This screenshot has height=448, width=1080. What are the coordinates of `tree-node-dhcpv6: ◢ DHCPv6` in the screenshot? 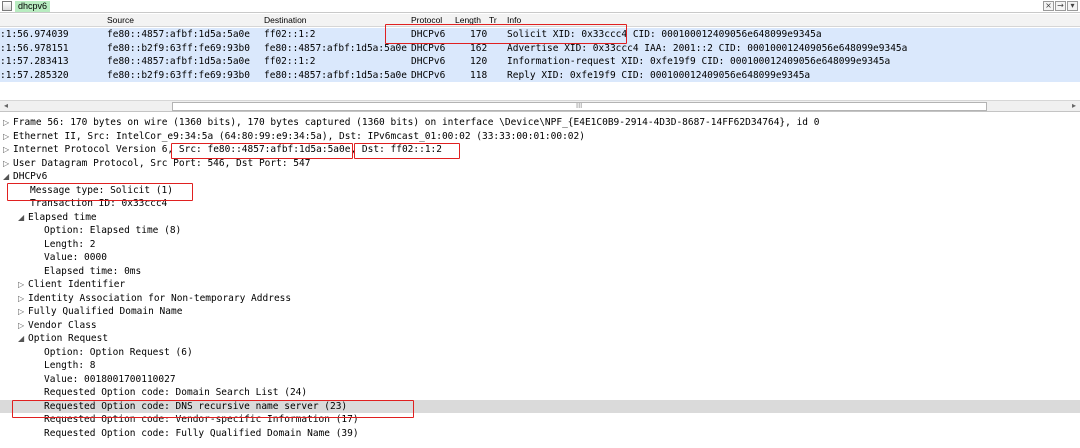 It's located at (540, 177).